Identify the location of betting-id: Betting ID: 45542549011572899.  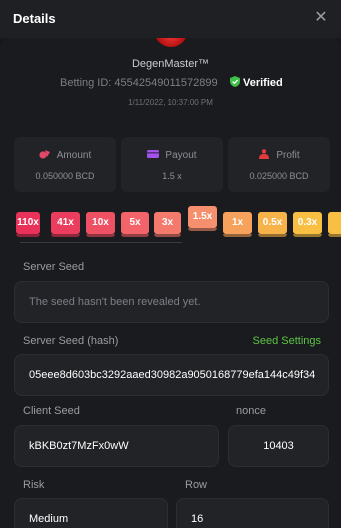
(139, 83).